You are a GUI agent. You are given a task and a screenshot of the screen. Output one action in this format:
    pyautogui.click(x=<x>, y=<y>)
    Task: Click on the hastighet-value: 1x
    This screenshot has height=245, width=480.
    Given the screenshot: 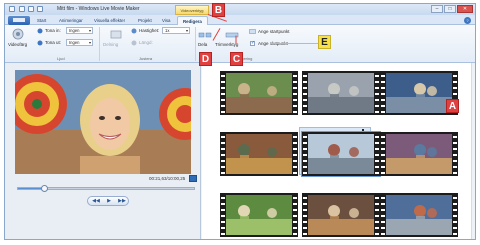 What is the action you would take?
    pyautogui.click(x=167, y=30)
    